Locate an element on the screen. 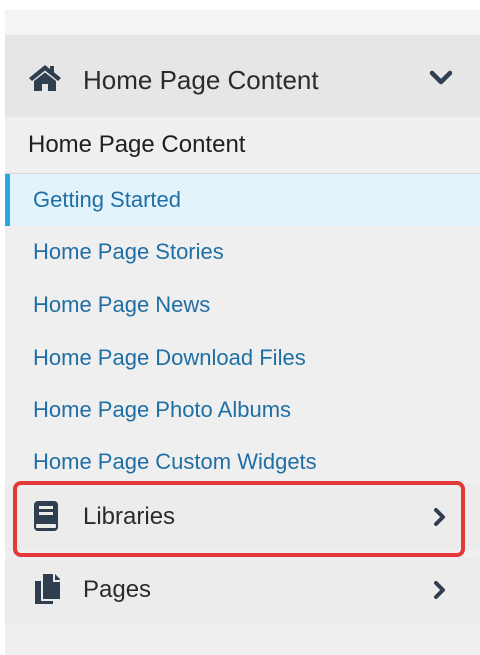 Image resolution: width=480 pixels, height=655 pixels. section-header-home-page-content: Home Page Content is located at coordinates (242, 76).